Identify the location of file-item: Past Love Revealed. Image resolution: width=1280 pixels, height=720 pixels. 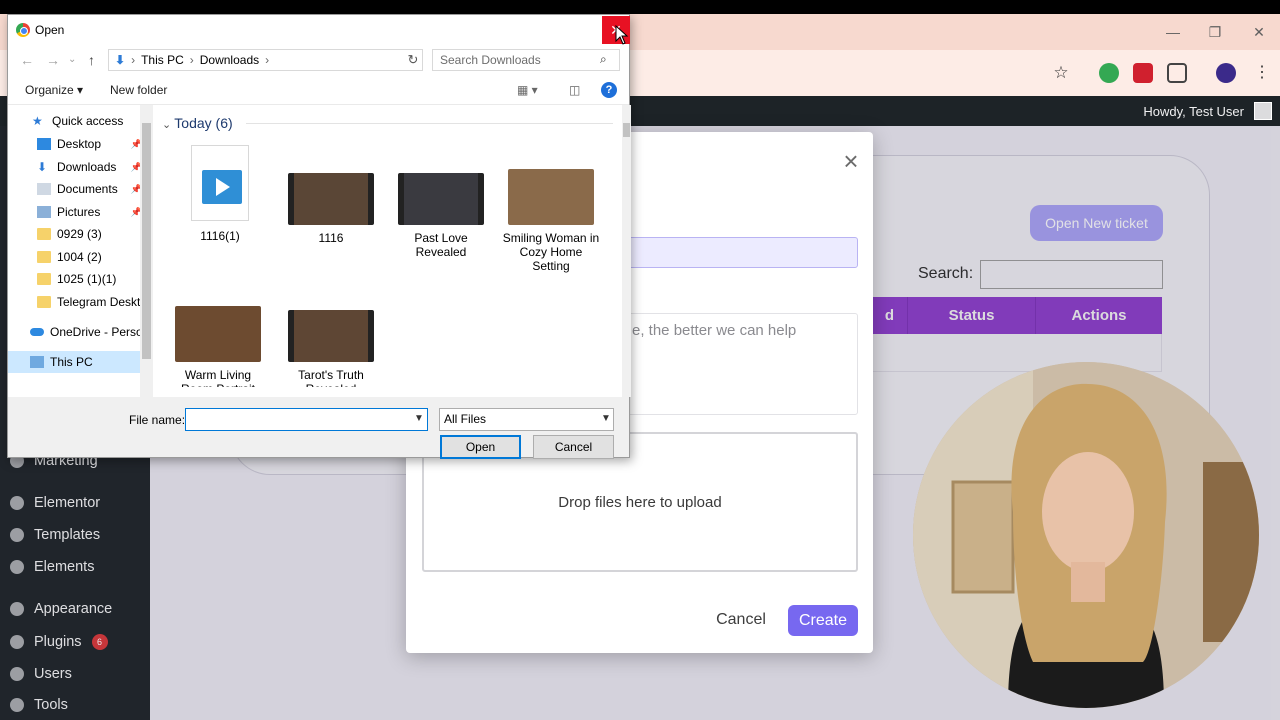
(441, 216).